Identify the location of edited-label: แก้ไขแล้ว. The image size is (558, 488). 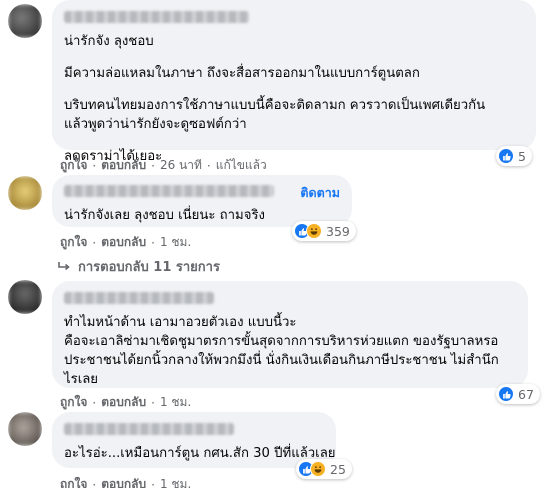
(241, 165).